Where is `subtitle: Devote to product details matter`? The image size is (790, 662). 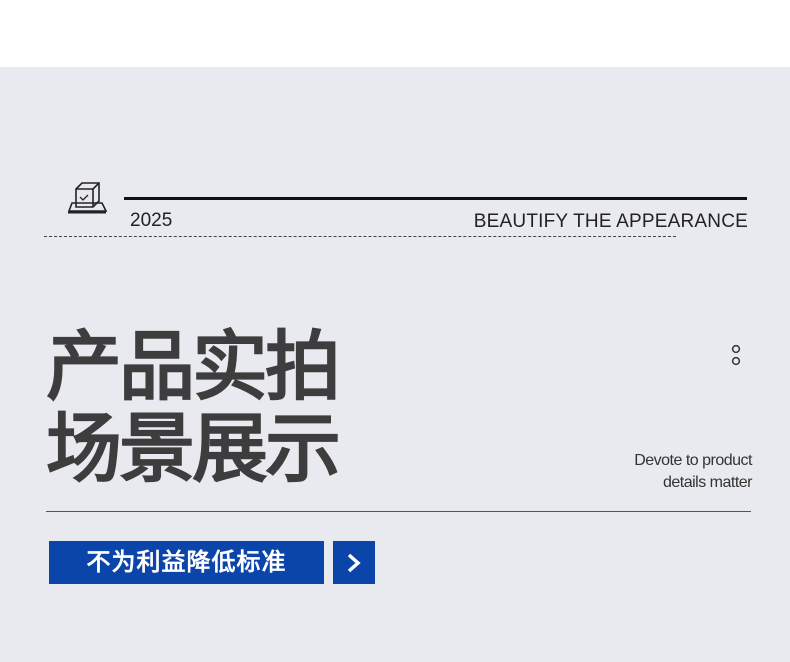
subtitle: Devote to product details matter is located at coordinates (693, 472).